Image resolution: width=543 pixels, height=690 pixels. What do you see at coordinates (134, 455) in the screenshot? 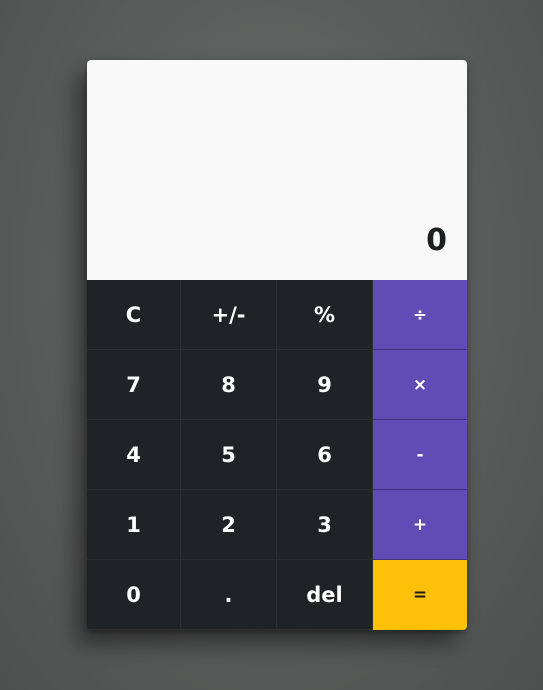
I see `digit-4-button: 4` at bounding box center [134, 455].